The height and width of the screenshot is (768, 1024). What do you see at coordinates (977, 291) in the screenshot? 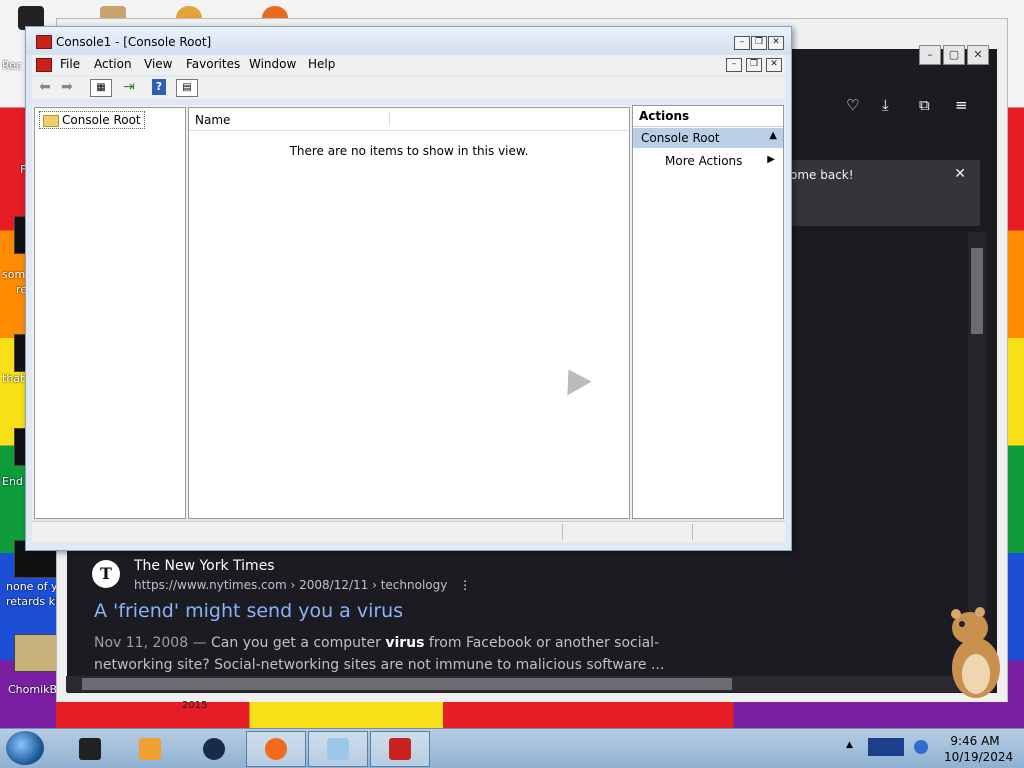
I see `scrollbar-thumb` at bounding box center [977, 291].